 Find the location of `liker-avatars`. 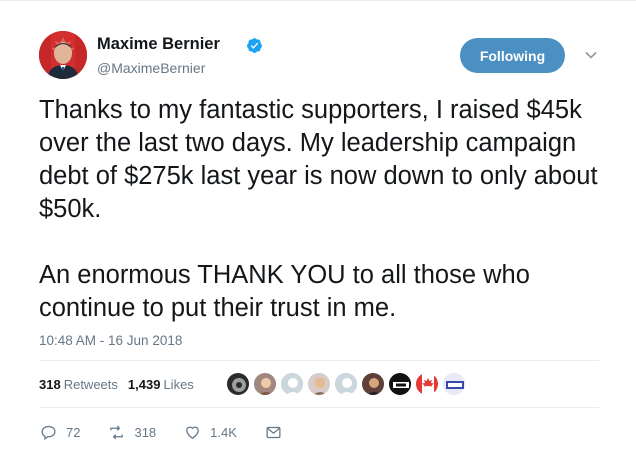

liker-avatars is located at coordinates (346, 384).